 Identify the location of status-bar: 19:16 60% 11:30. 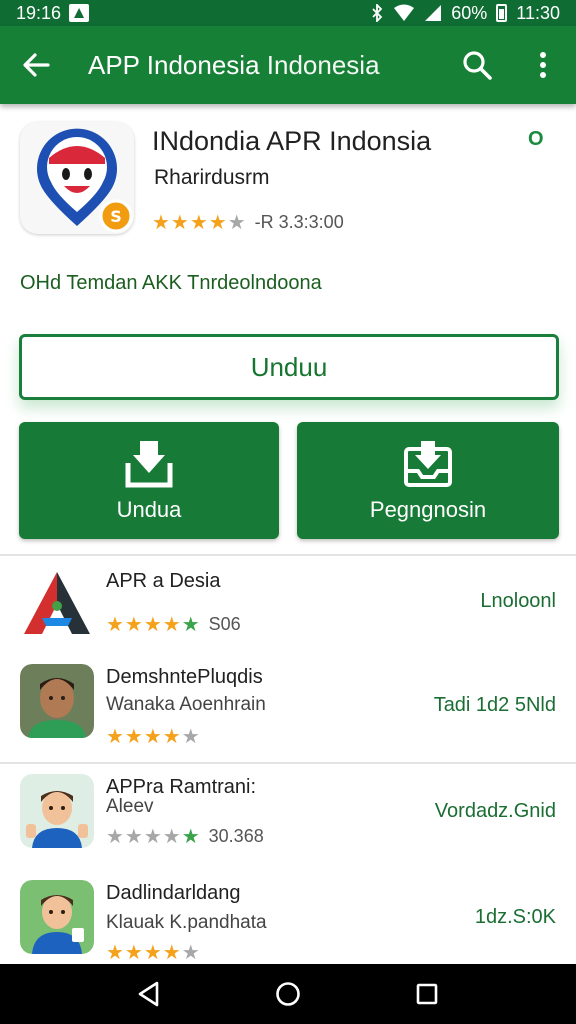
(288, 13).